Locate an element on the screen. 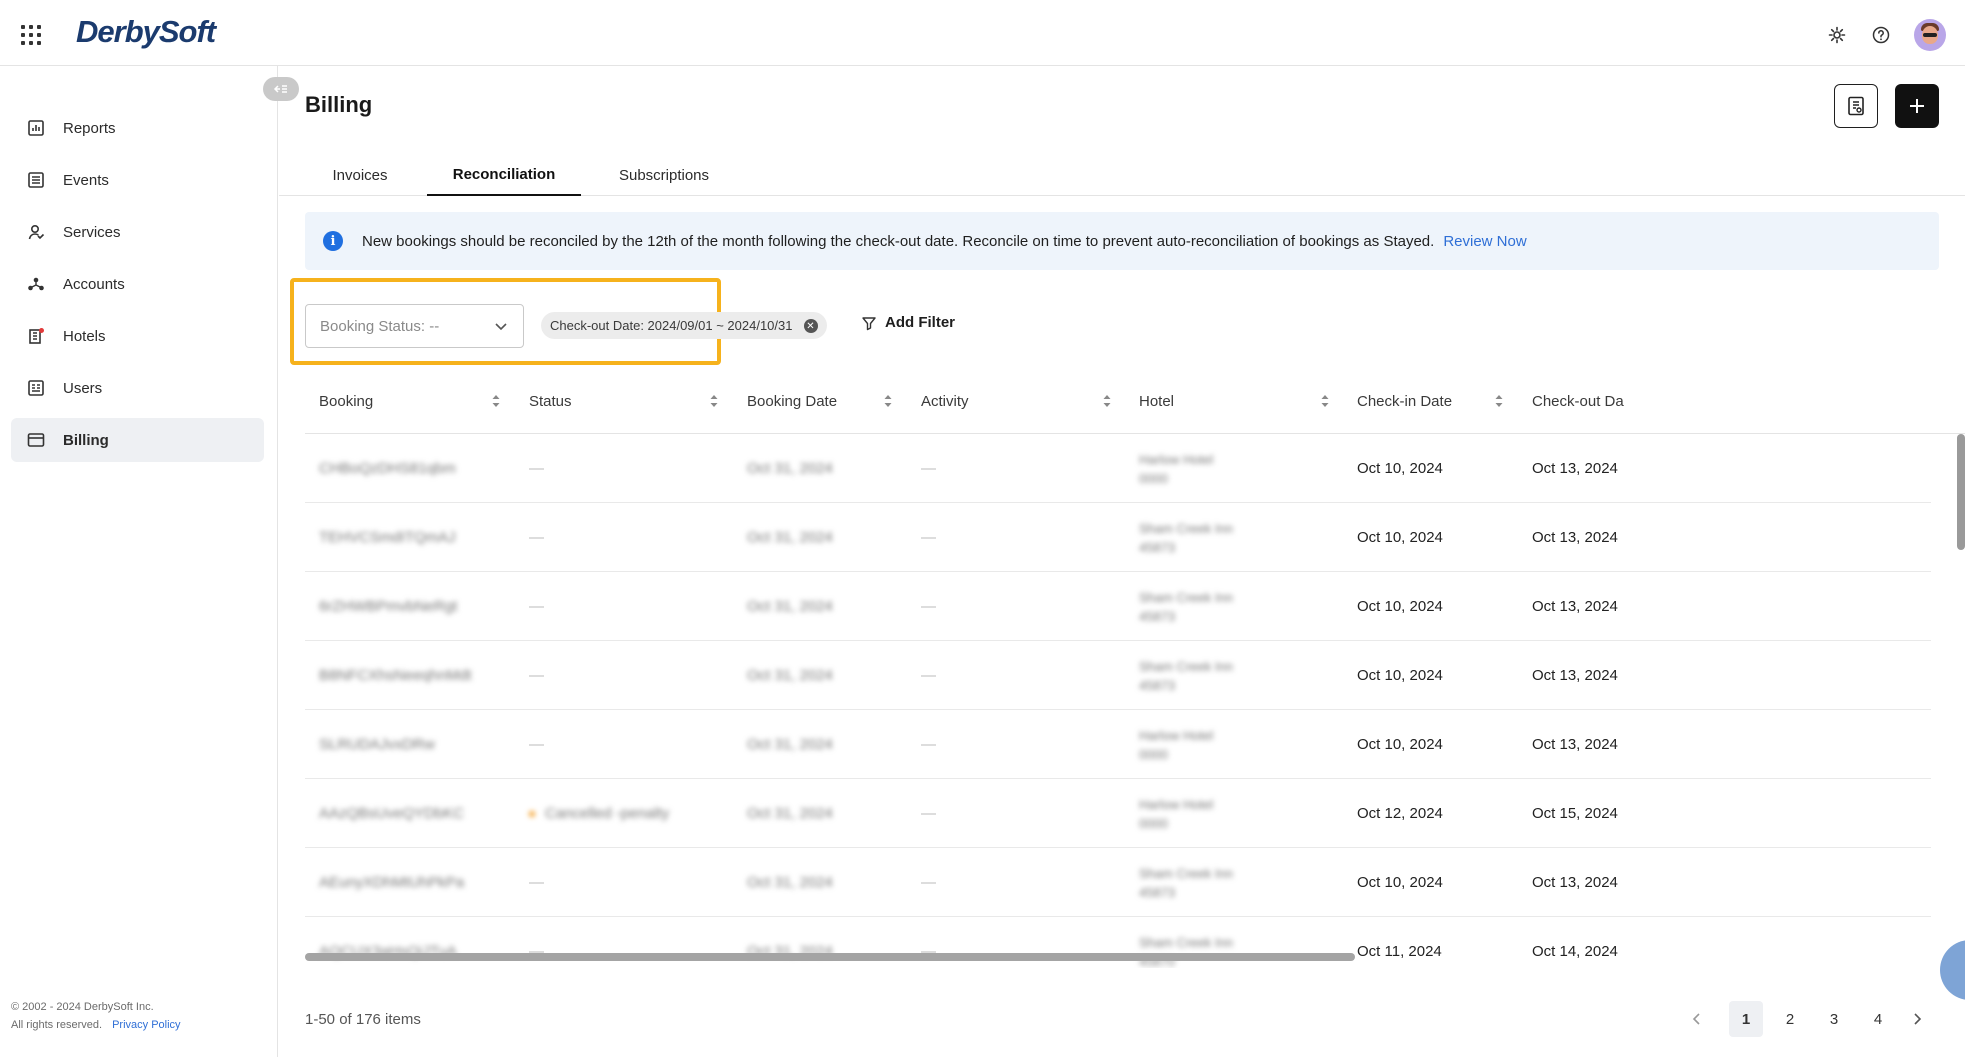 This screenshot has width=1965, height=1057. add-filter-button: Add Filter is located at coordinates (908, 322).